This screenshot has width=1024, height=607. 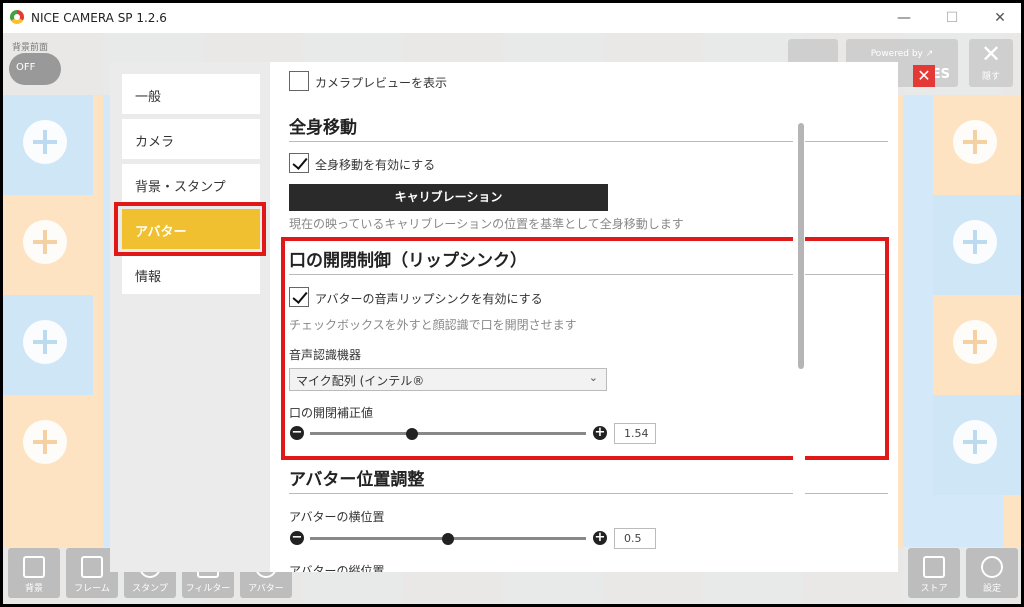 What do you see at coordinates (992, 567) in the screenshot?
I see `gear-icon` at bounding box center [992, 567].